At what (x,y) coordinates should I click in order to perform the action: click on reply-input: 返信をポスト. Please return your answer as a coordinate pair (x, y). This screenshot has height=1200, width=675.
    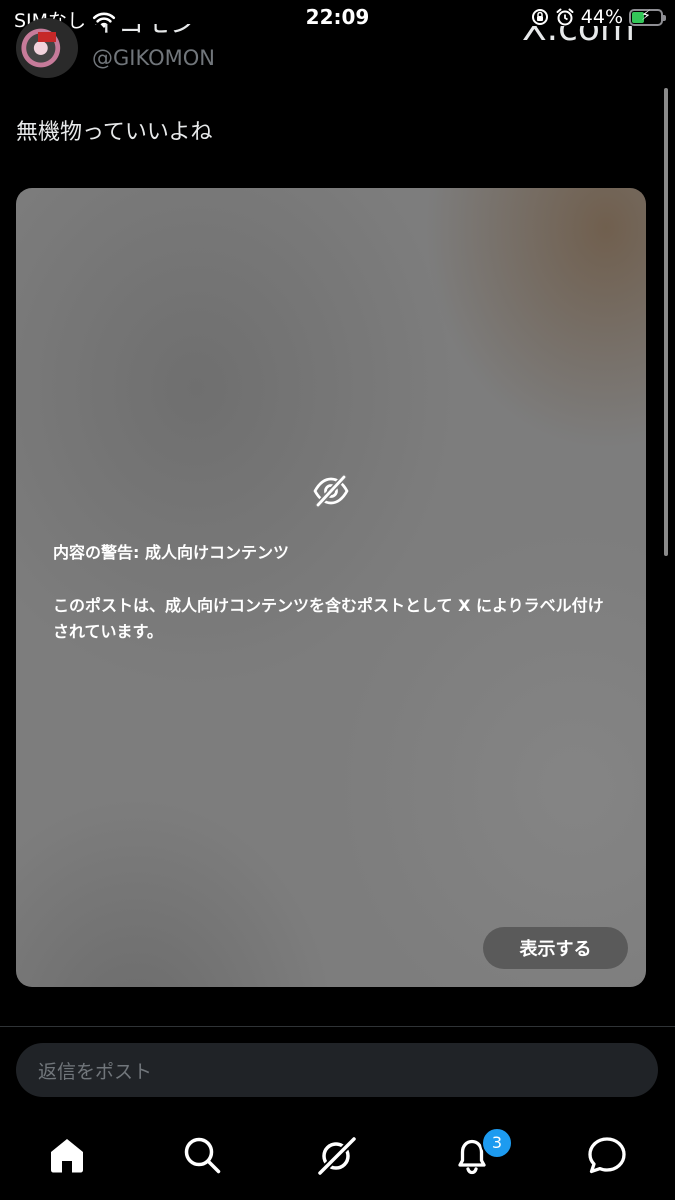
    Looking at the image, I should click on (337, 1070).